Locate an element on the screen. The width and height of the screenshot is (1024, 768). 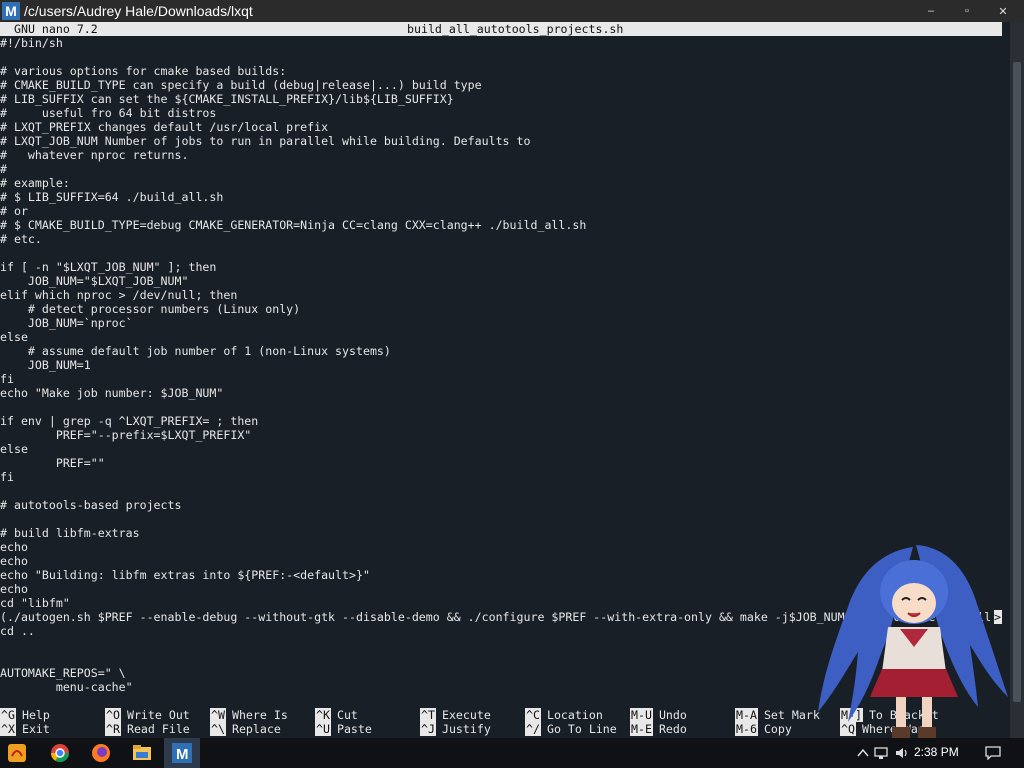
shortcut-item: ^O Write Out is located at coordinates (147, 715).